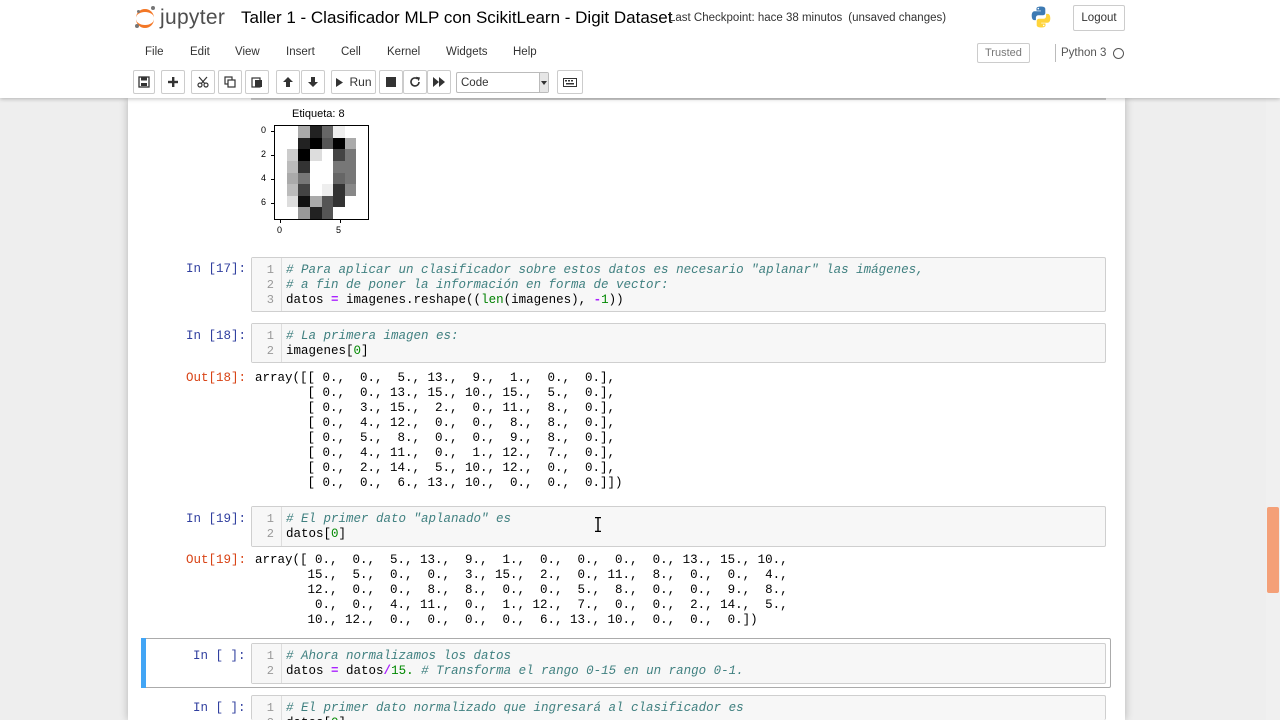  I want to click on selected-cell-indicator, so click(143, 663).